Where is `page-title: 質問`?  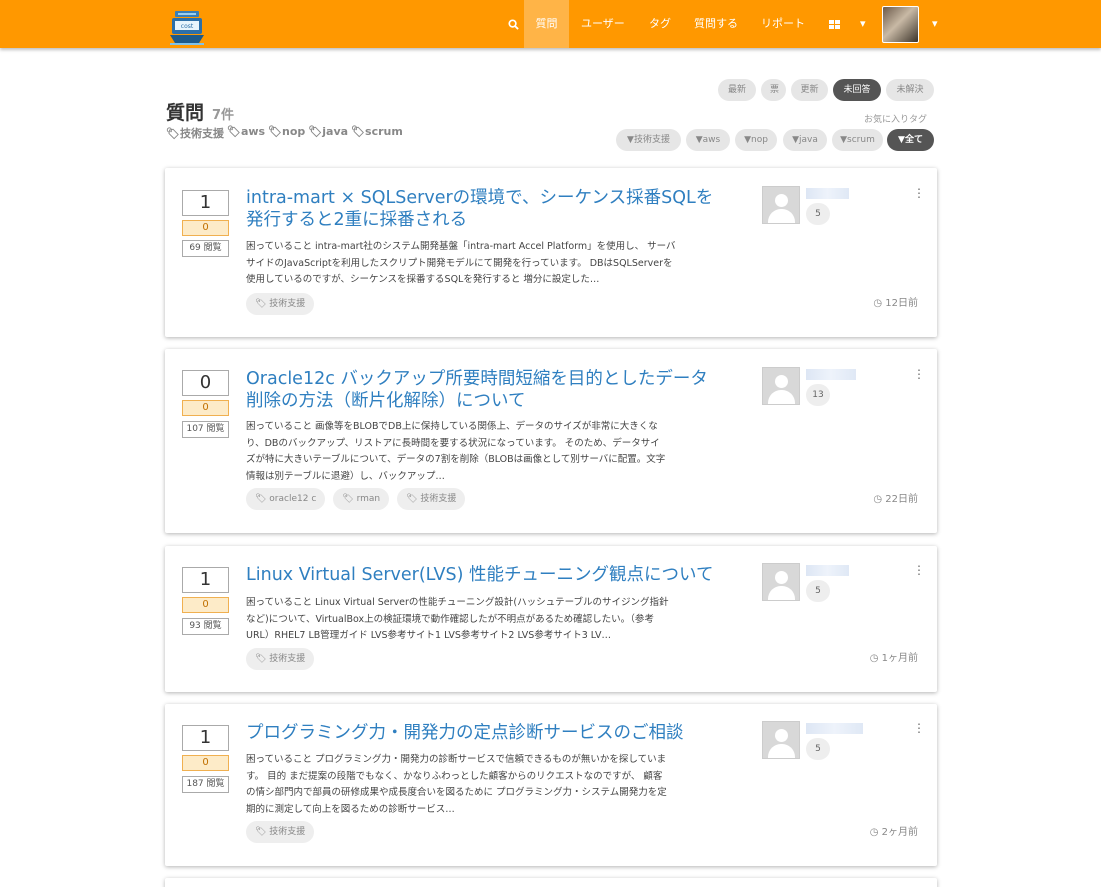 page-title: 質問 is located at coordinates (185, 113).